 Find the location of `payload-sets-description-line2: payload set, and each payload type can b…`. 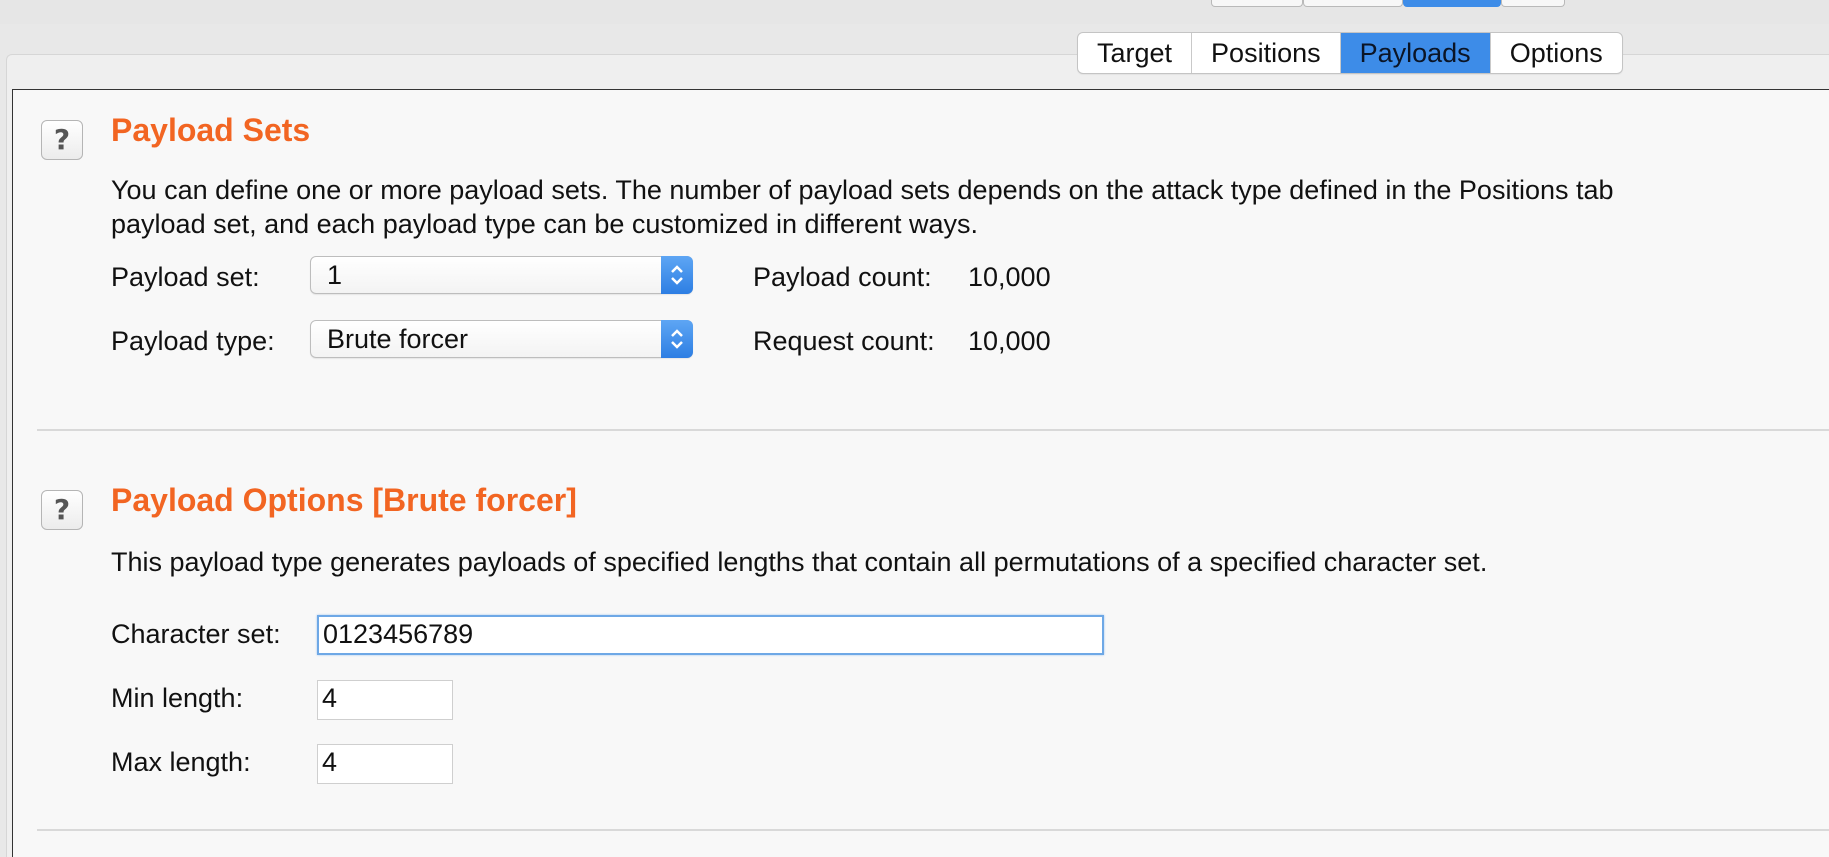

payload-sets-description-line2: payload set, and each payload type can b… is located at coordinates (545, 224).